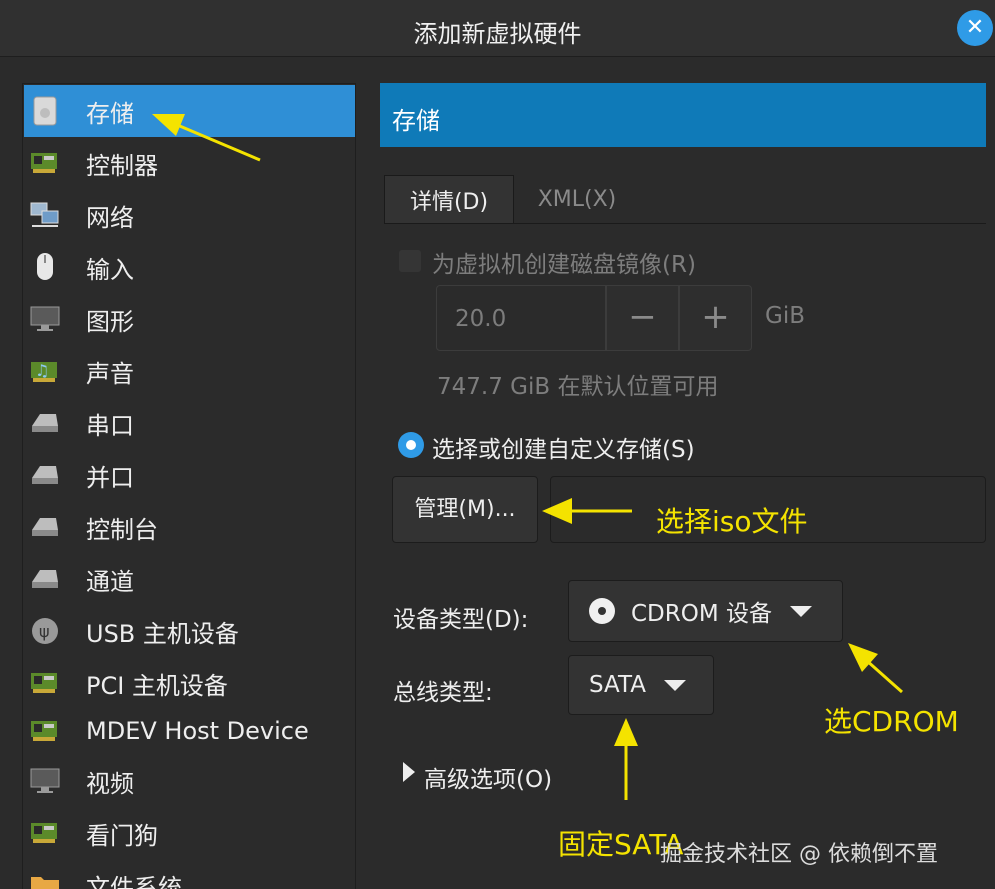 The image size is (995, 889). Describe the element at coordinates (732, 521) in the screenshot. I see `annotation-iso: 选择iso文件` at that location.